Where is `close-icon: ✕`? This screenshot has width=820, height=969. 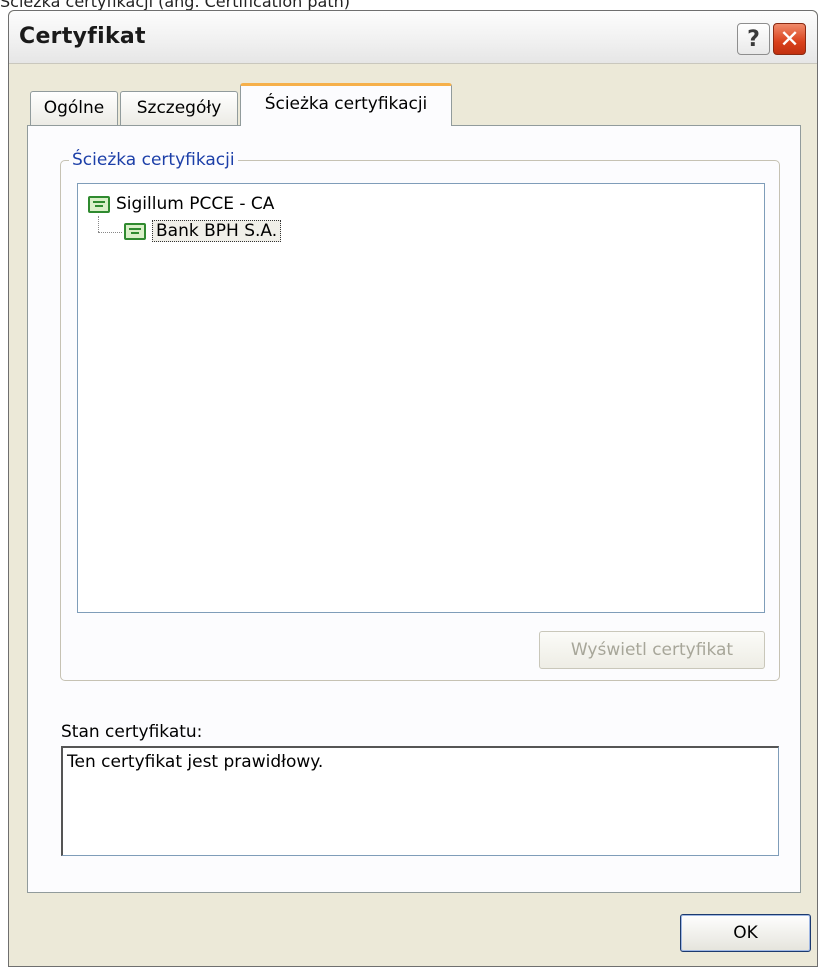 close-icon: ✕ is located at coordinates (789, 39).